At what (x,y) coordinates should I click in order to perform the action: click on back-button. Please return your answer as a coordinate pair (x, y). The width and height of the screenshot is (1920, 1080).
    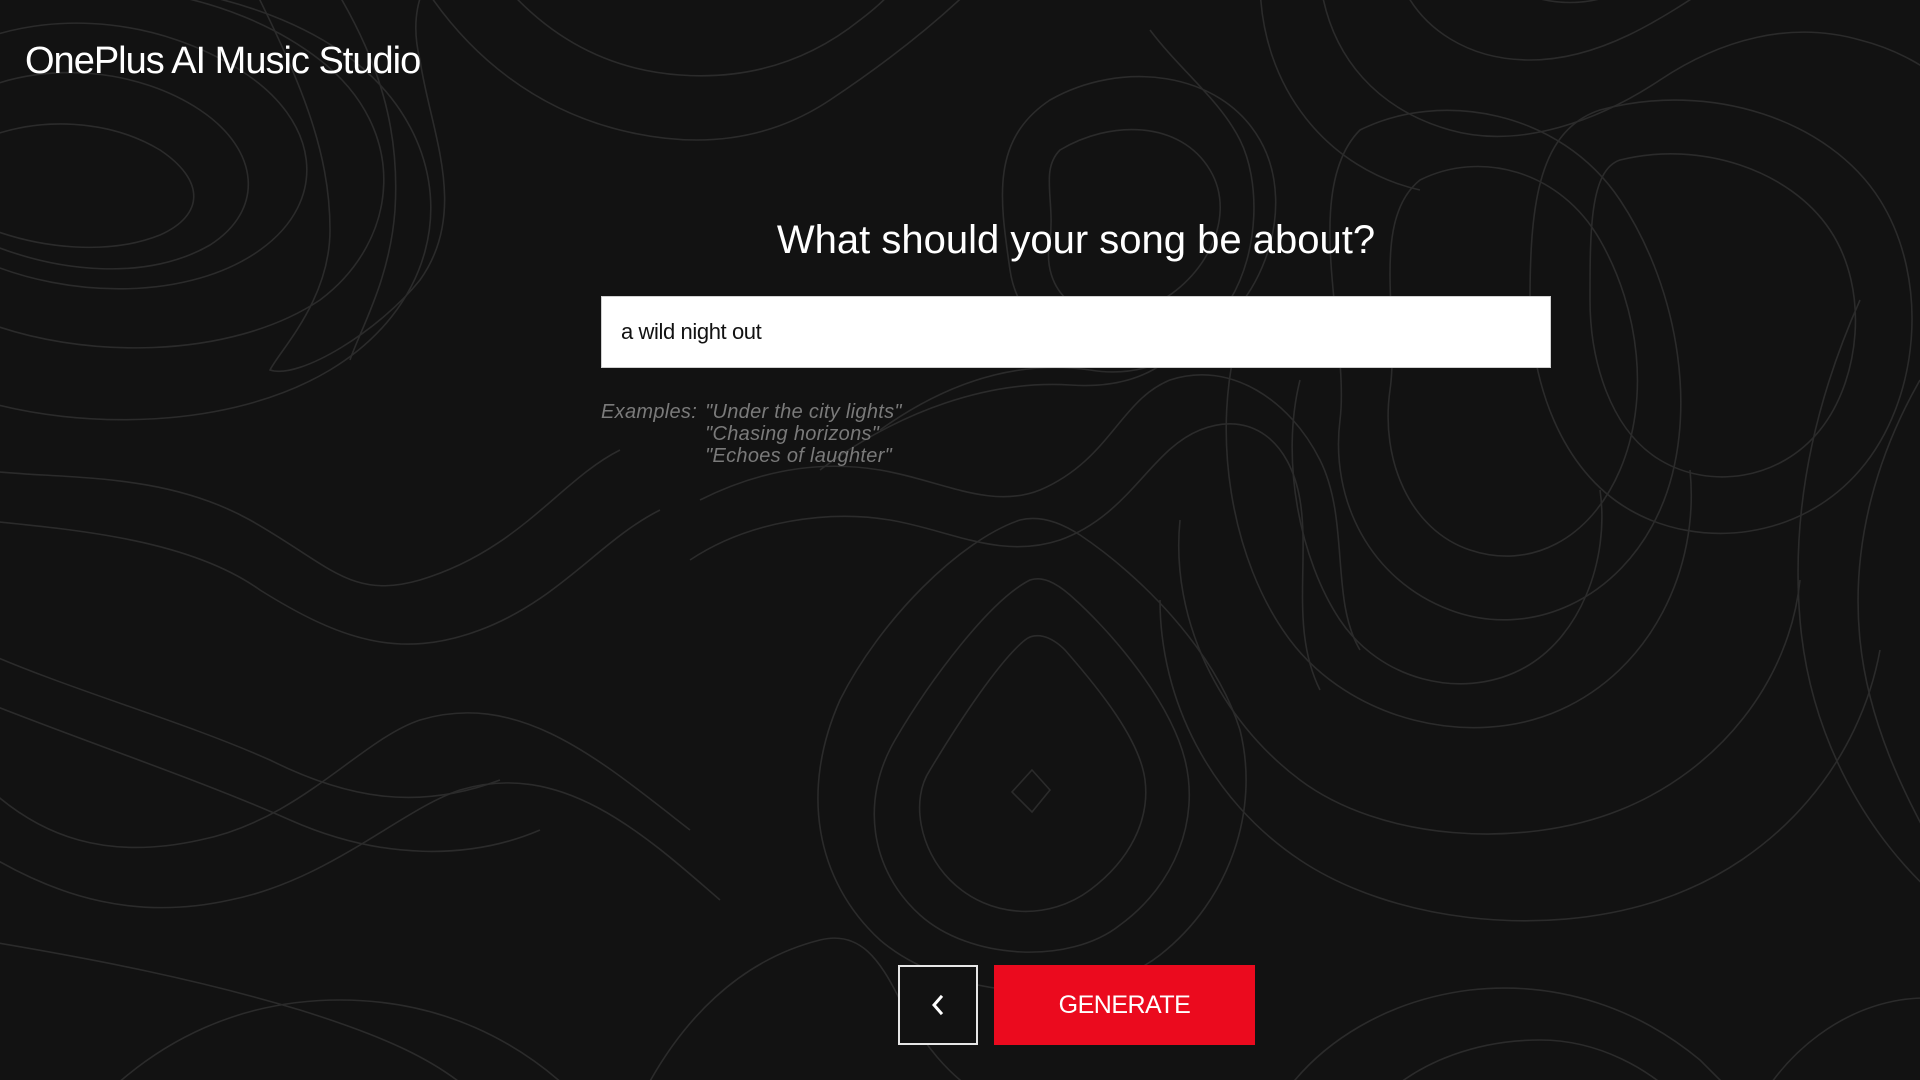
    Looking at the image, I should click on (938, 1005).